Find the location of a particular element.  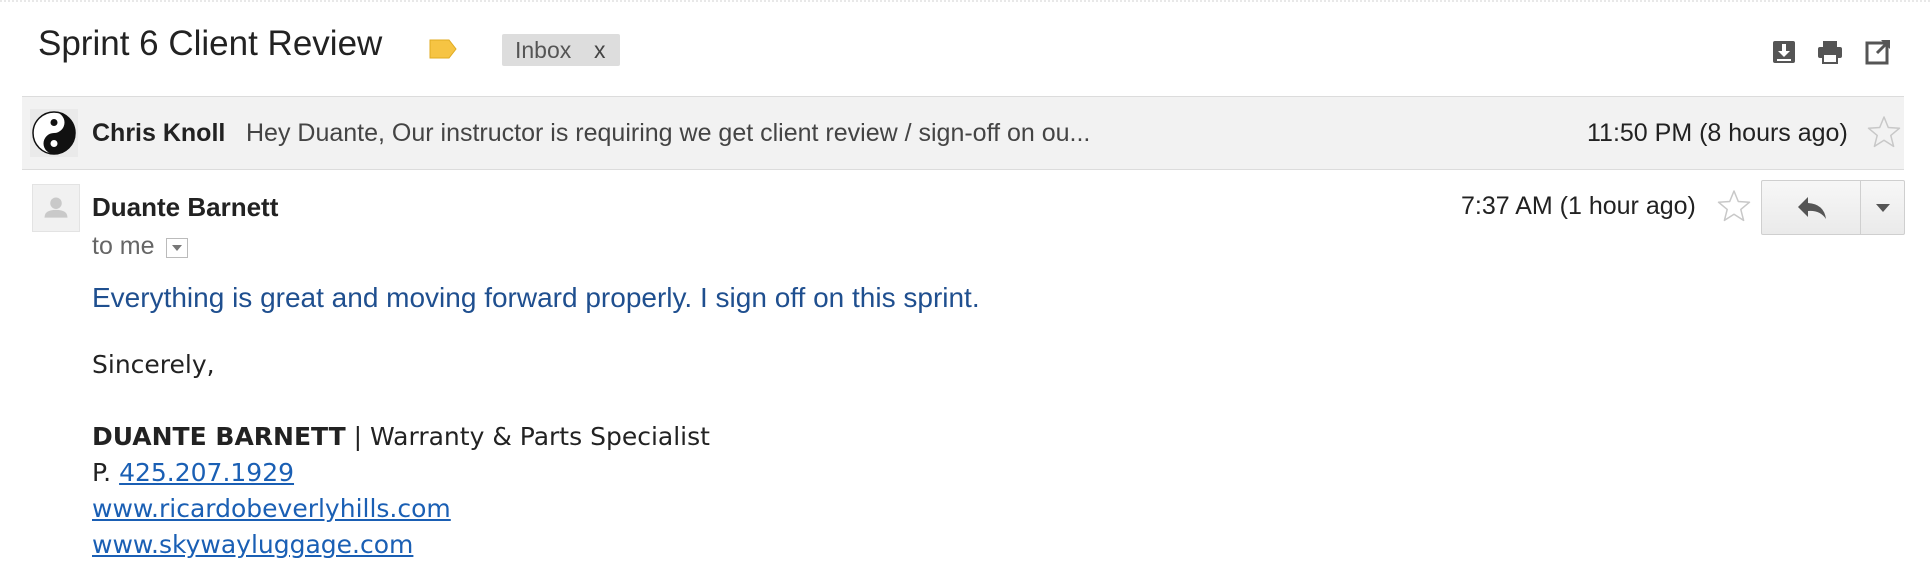

reply-button is located at coordinates (1811, 207).